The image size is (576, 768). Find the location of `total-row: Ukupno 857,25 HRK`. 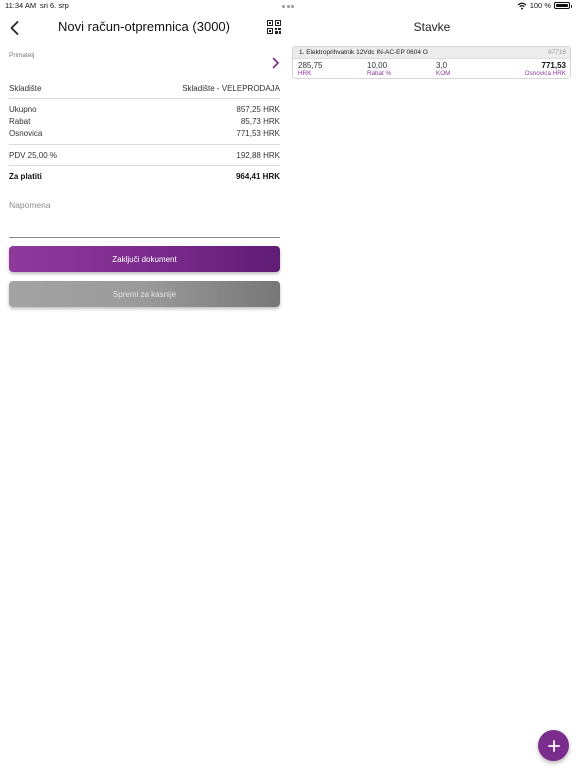

total-row: Ukupno 857,25 HRK is located at coordinates (144, 109).